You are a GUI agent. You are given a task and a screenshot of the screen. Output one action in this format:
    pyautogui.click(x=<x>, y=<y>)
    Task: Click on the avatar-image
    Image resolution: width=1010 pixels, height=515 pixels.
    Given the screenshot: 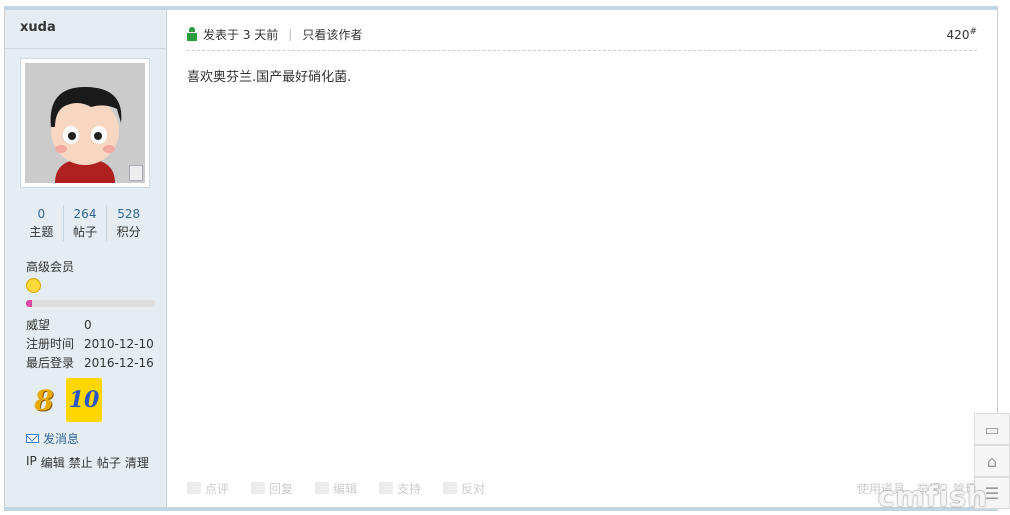 What is the action you would take?
    pyautogui.click(x=85, y=123)
    